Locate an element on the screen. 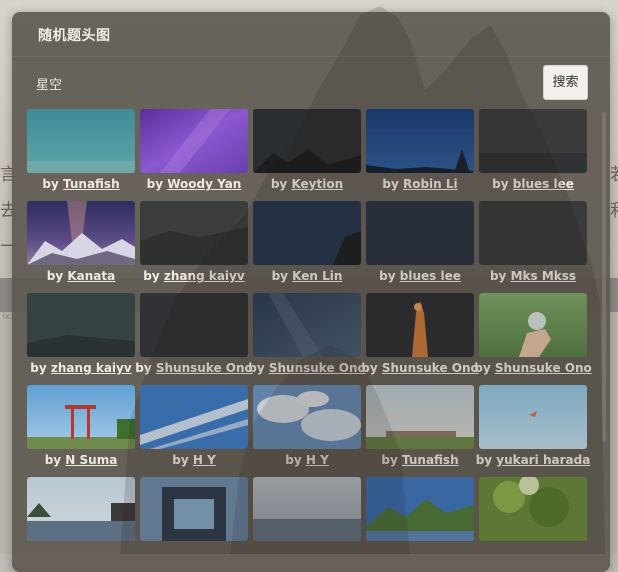  photo-tile: by Mks Mkss is located at coordinates (533, 246).